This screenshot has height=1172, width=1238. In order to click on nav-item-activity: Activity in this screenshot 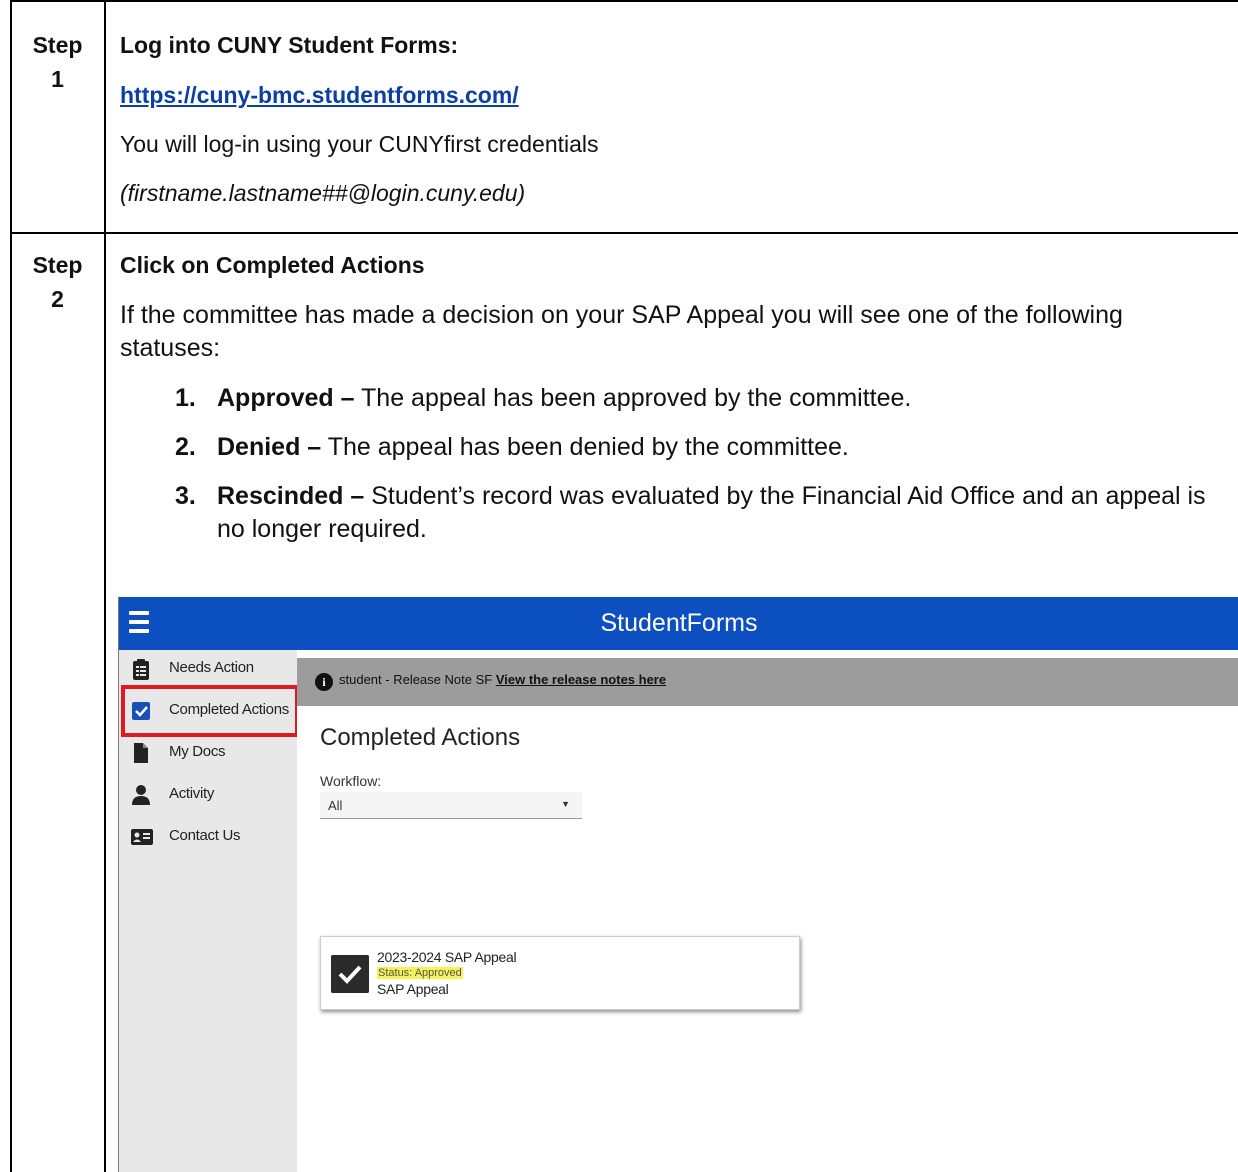, I will do `click(208, 795)`.